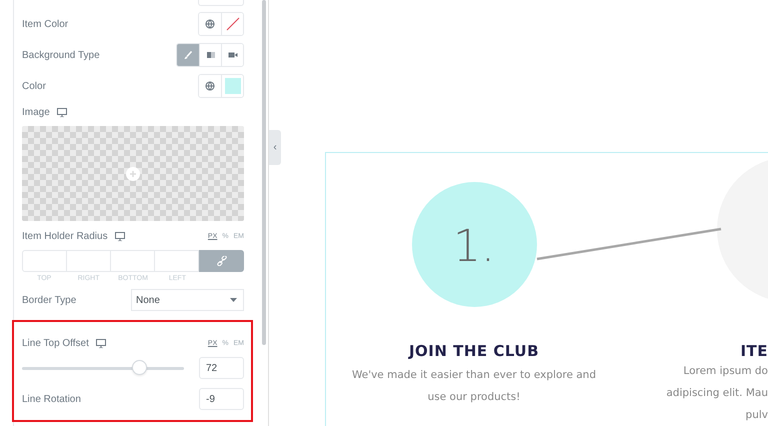 The image size is (768, 426). I want to click on step-title: JOIN THE CLUB, so click(474, 351).